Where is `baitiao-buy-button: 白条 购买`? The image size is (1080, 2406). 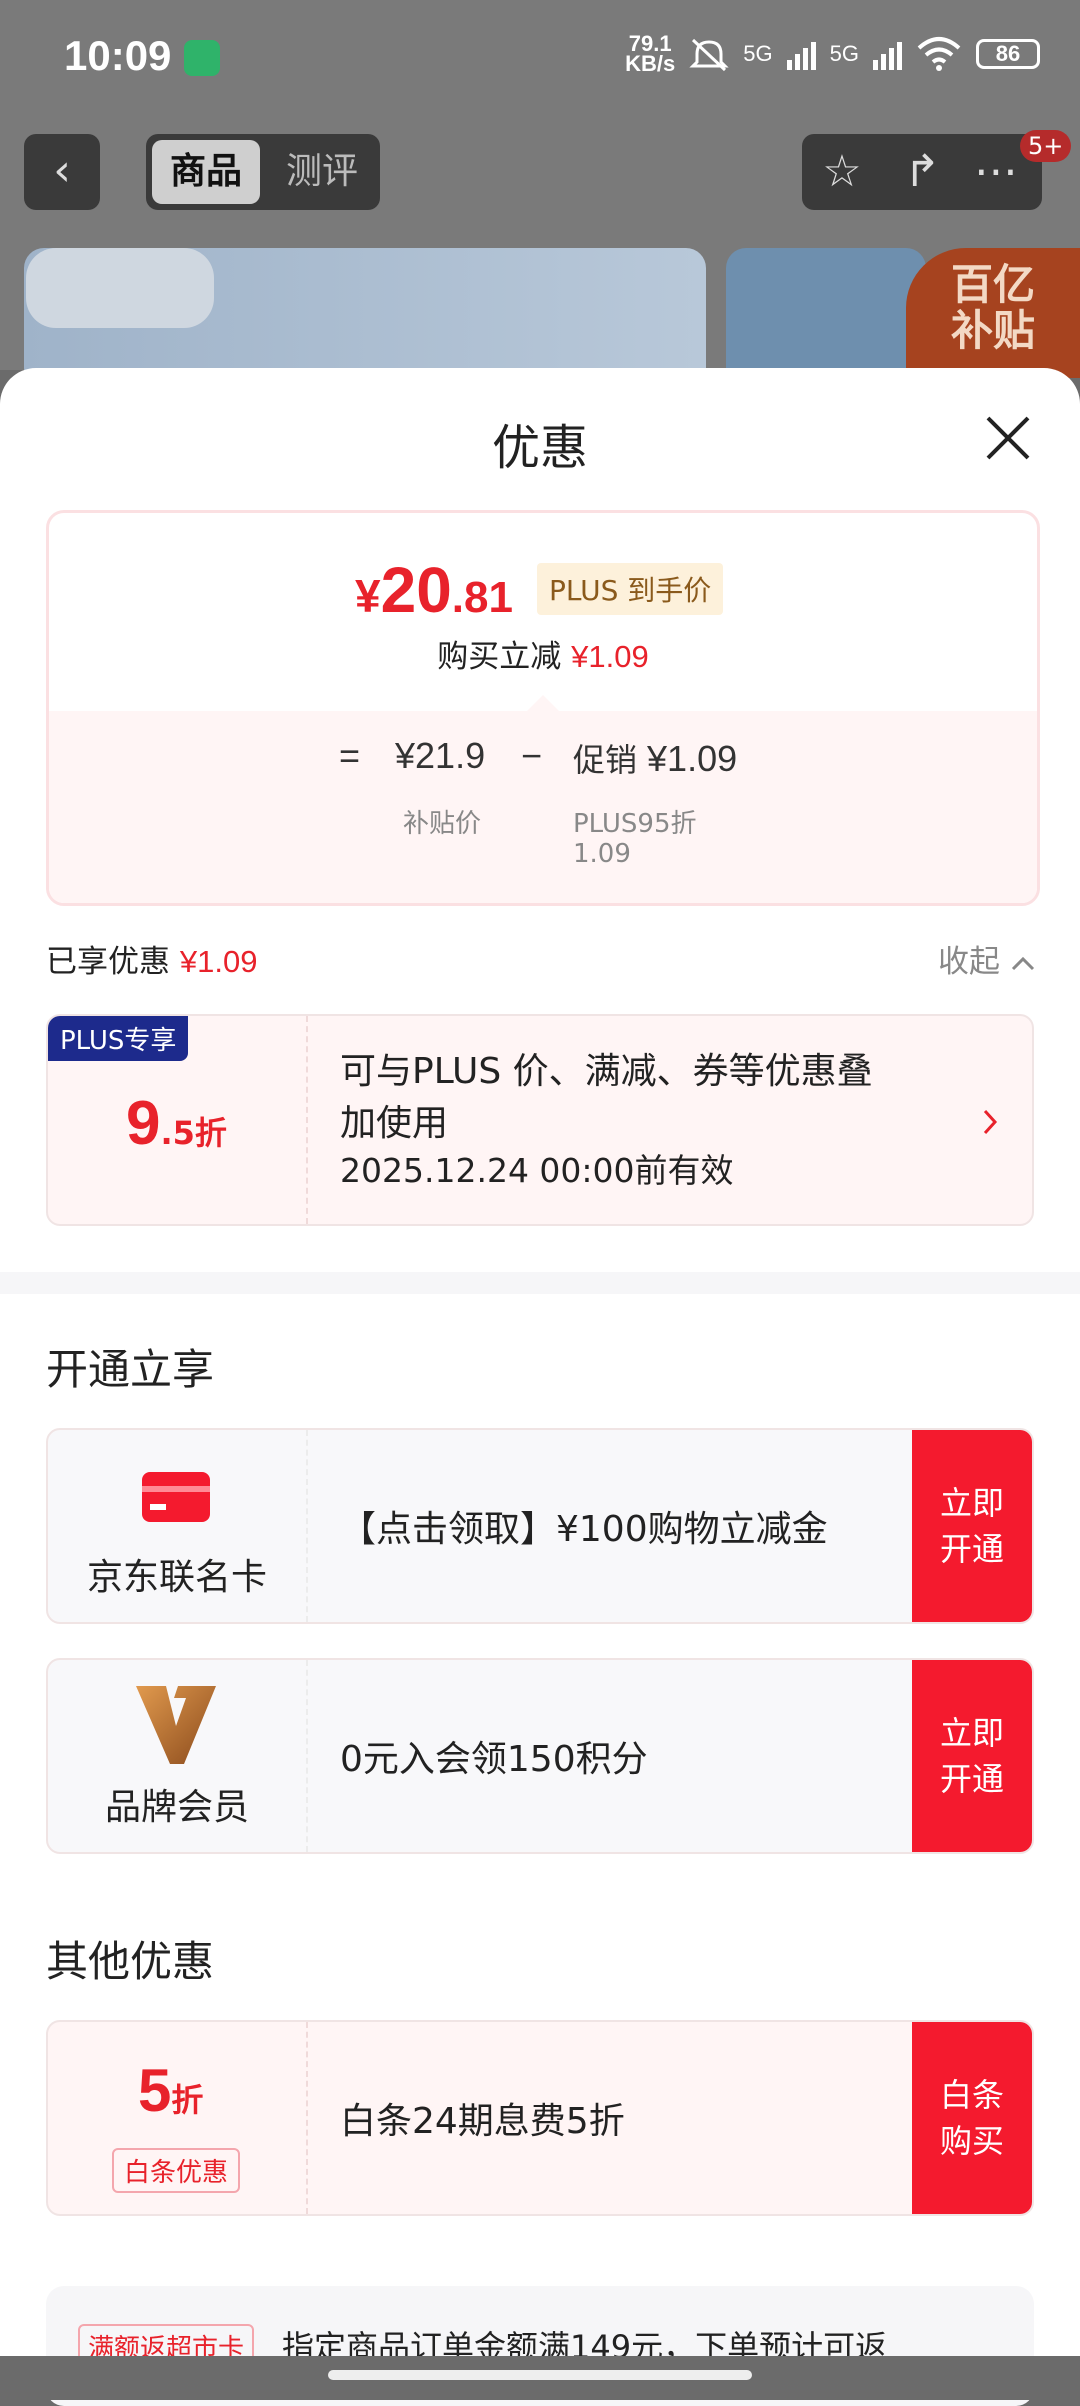 baitiao-buy-button: 白条 购买 is located at coordinates (972, 2118).